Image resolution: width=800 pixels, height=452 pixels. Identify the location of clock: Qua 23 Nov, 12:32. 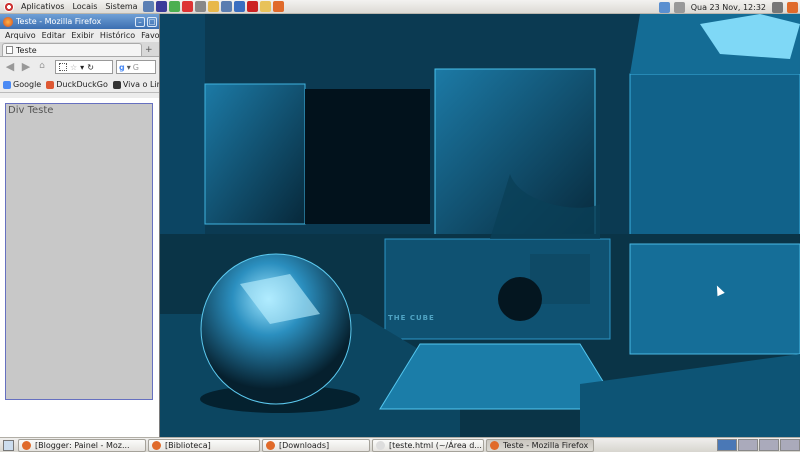
(728, 7).